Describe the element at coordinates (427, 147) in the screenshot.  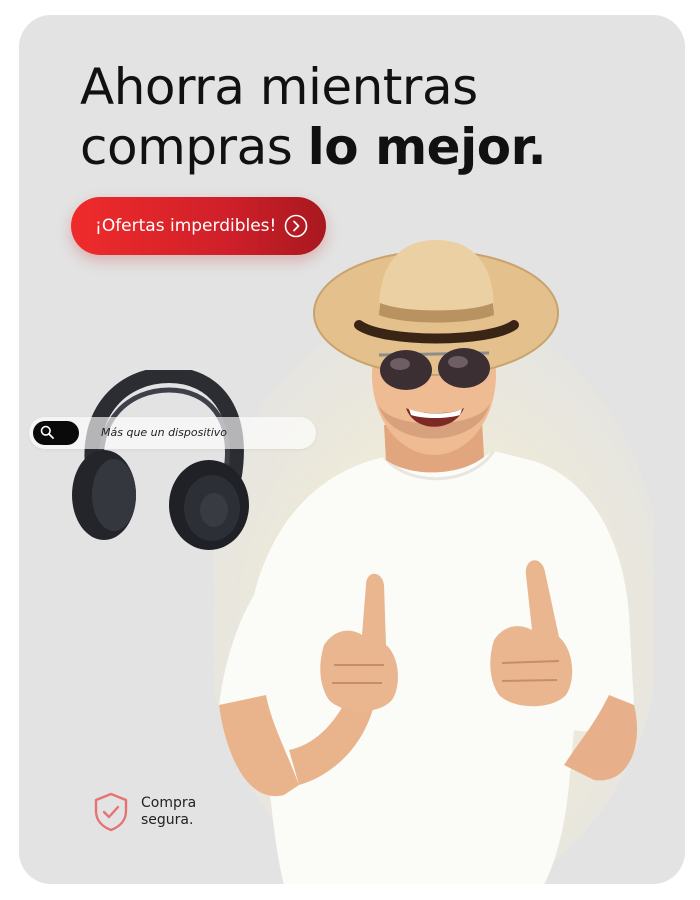
I see `headline-bold: lo mejor.` at that location.